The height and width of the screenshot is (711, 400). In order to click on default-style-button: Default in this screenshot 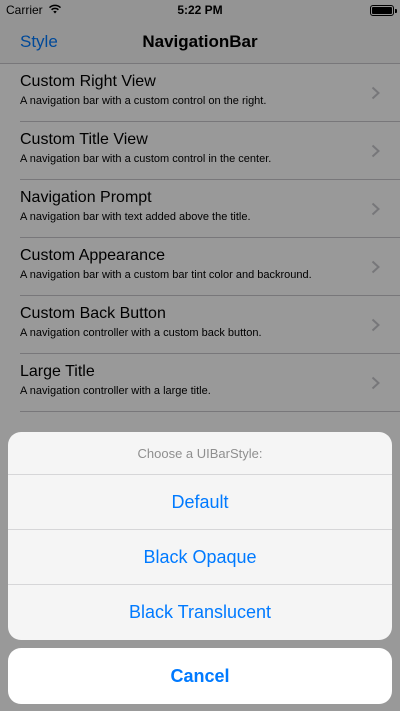, I will do `click(200, 502)`.